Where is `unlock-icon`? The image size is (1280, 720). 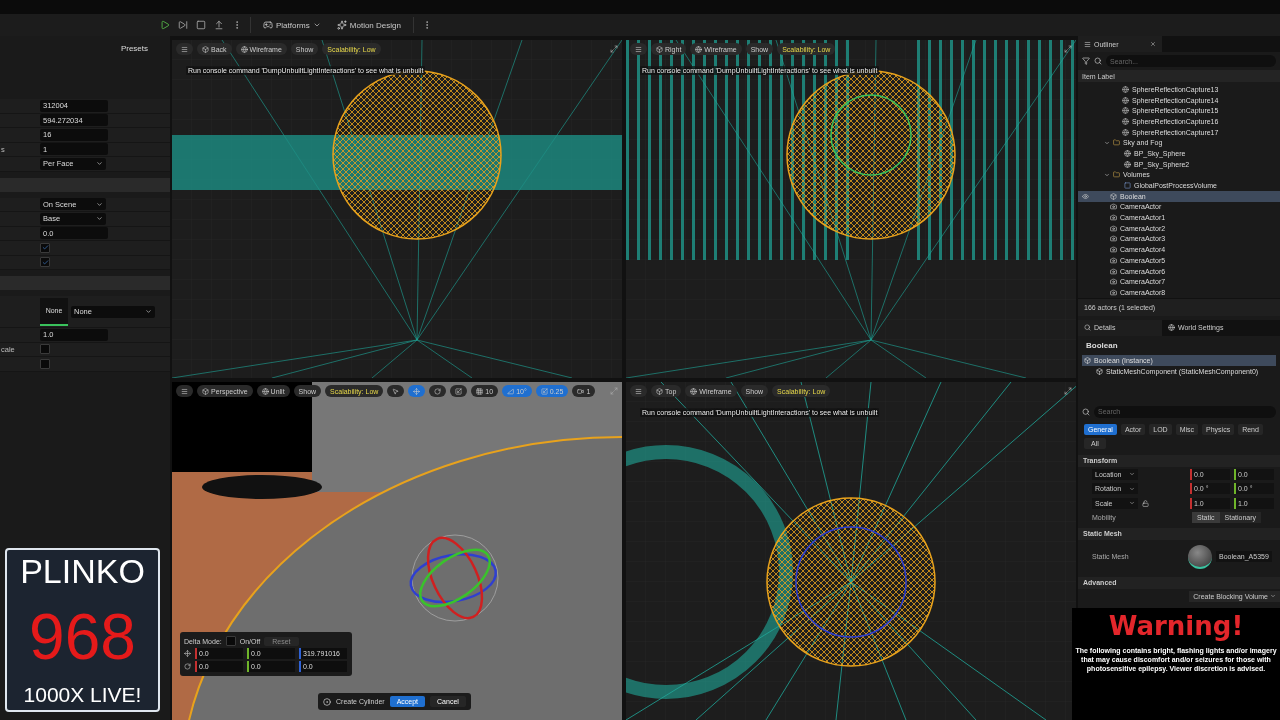
unlock-icon is located at coordinates (1145, 503).